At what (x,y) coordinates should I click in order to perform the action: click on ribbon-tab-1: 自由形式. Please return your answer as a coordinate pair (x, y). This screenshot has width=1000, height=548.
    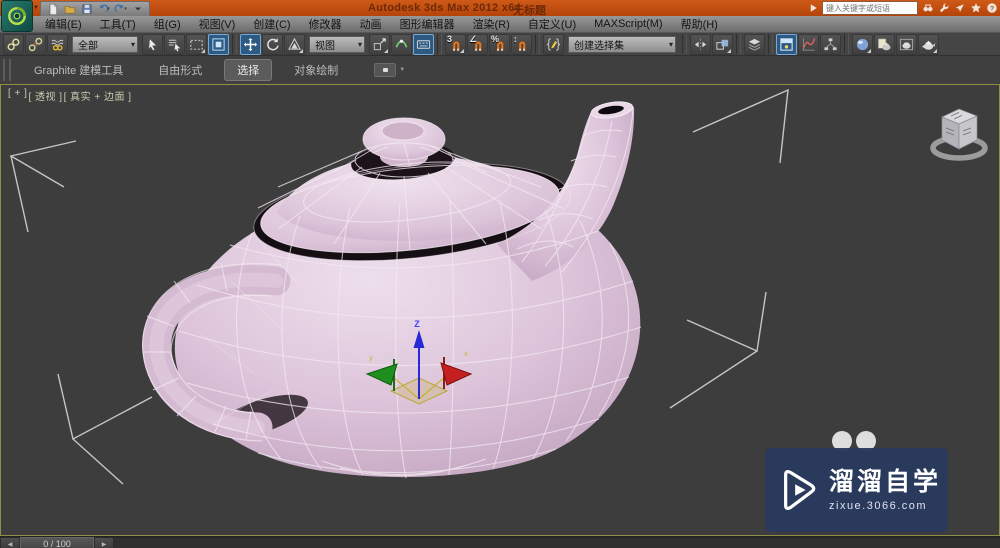
    Looking at the image, I should click on (180, 70).